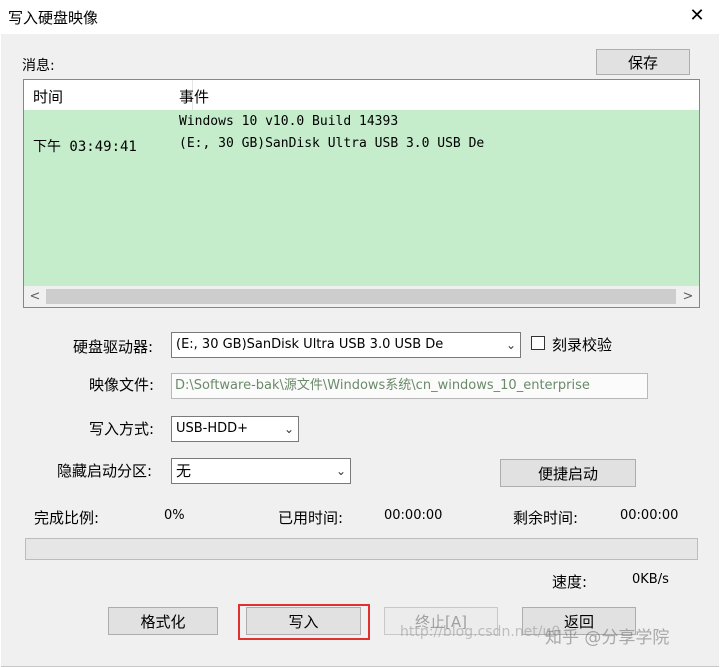  Describe the element at coordinates (607, 638) in the screenshot. I see `watermark-brand: 知乎 @分享学院` at that location.